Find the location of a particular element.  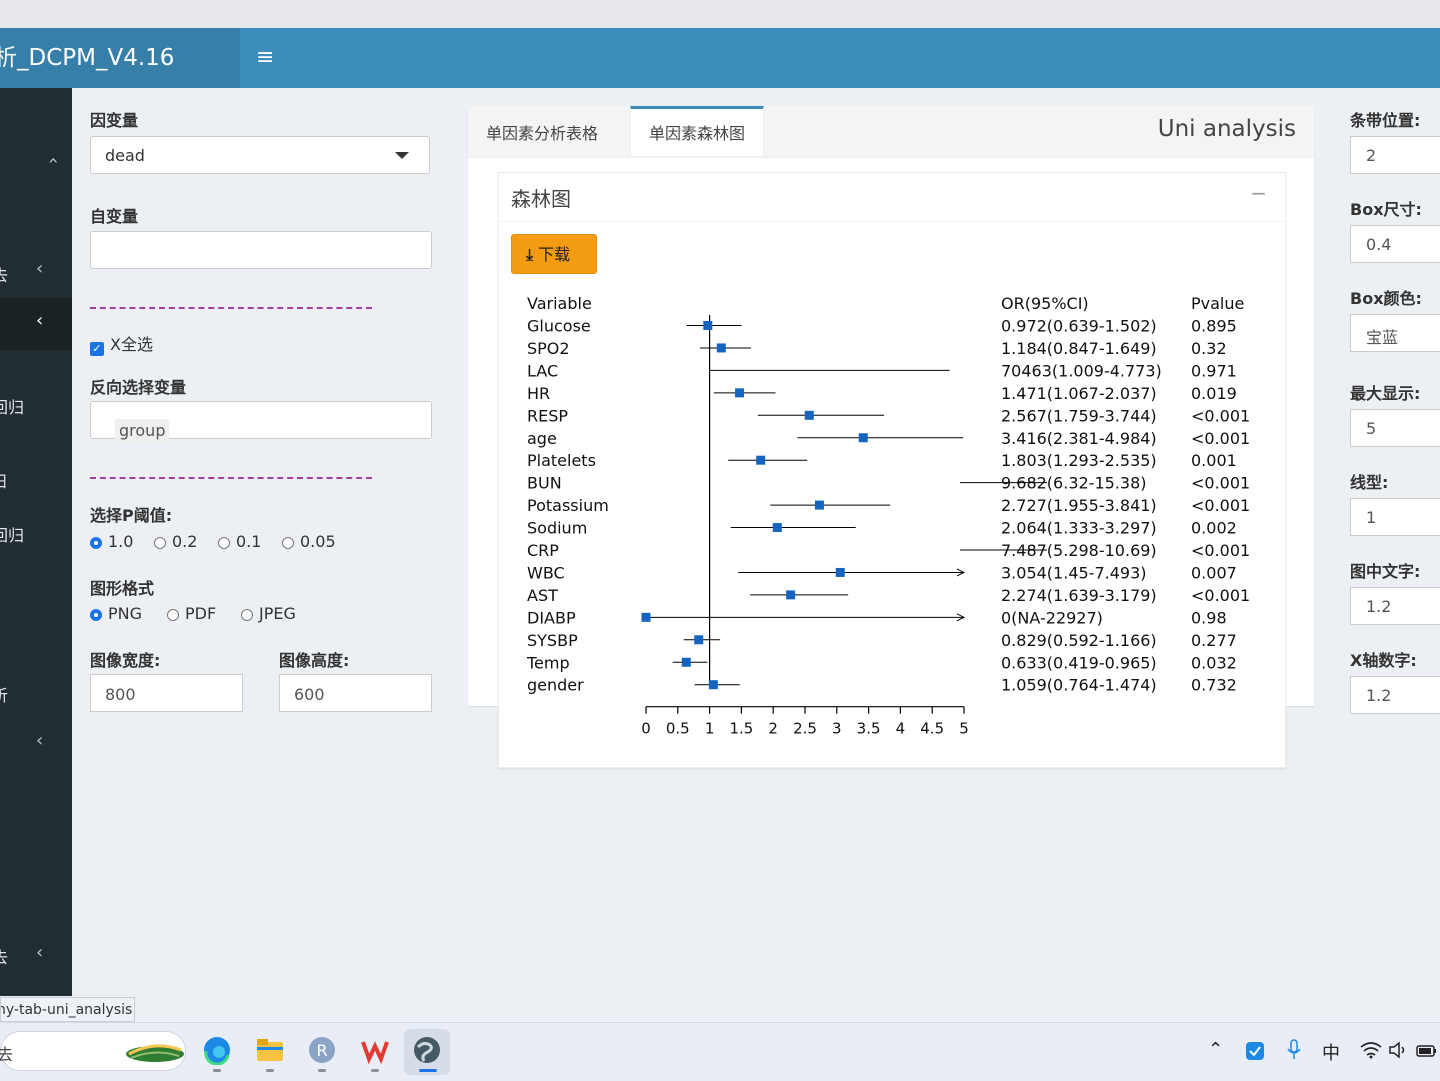

tab-uni-table: 单因素分析表格 is located at coordinates (542, 131).